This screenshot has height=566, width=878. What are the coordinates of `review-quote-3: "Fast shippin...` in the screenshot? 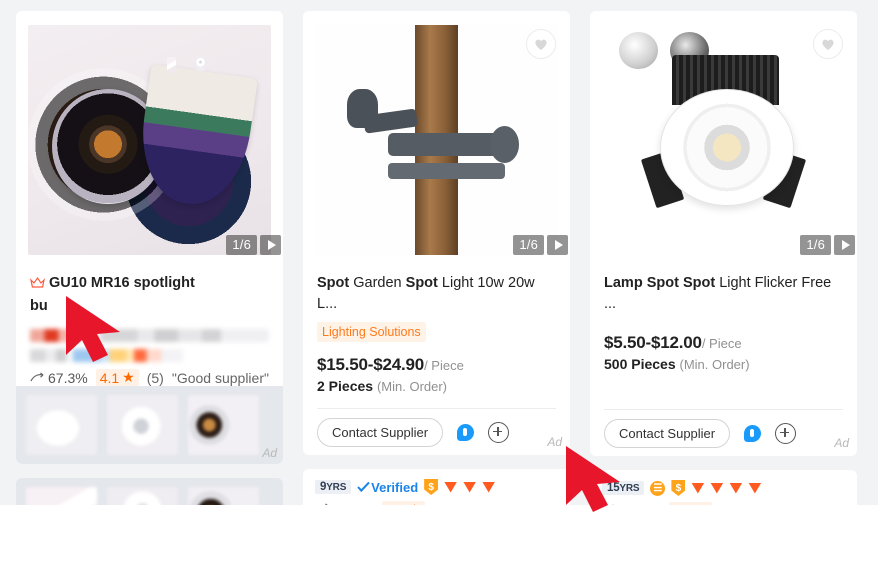 It's located at (791, 504).